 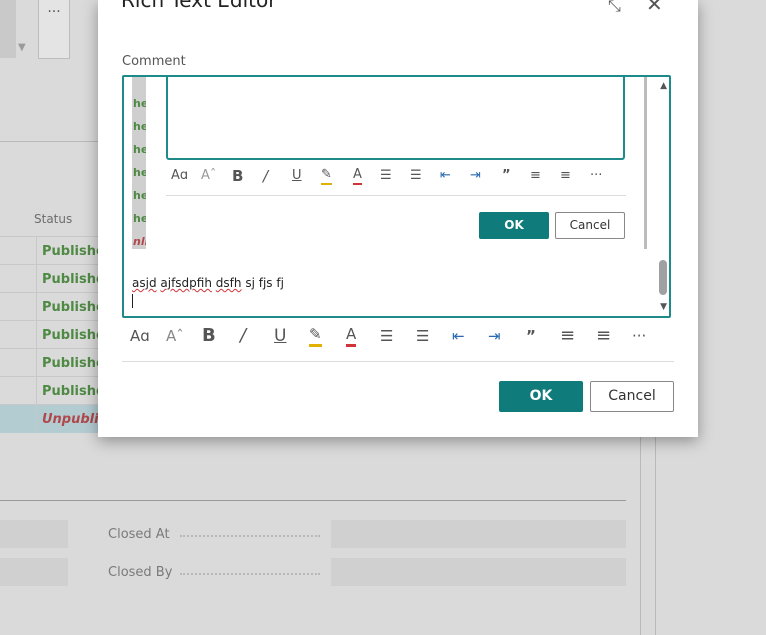 I want to click on embedded-cancel-button: Cancel, so click(x=590, y=225).